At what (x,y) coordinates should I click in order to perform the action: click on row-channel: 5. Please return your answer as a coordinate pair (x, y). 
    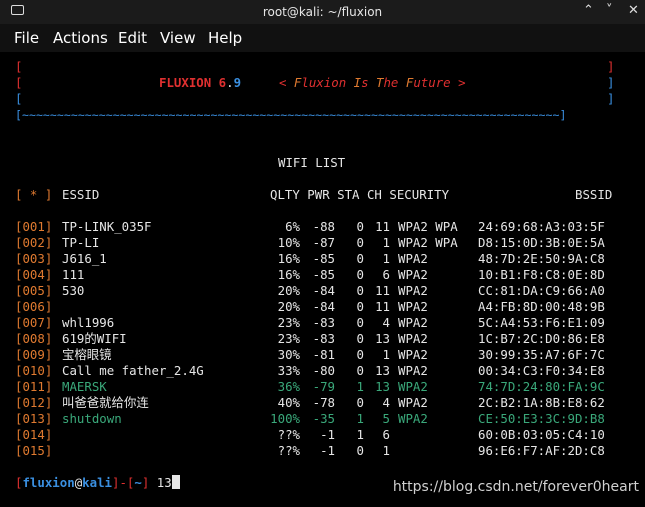
    Looking at the image, I should click on (386, 418).